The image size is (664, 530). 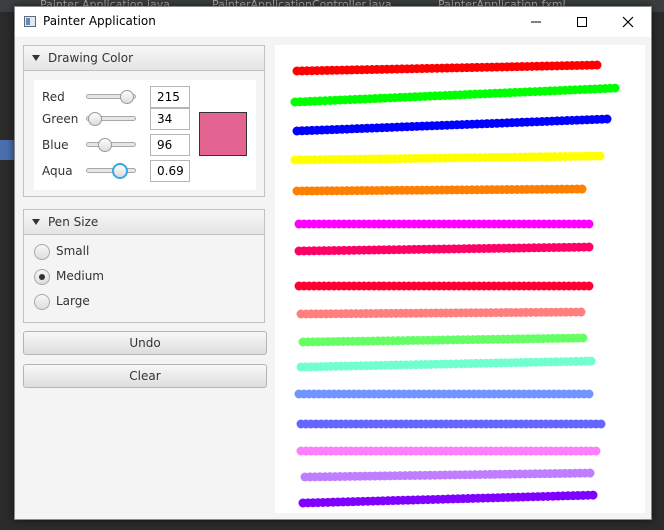 I want to click on minimize-button, so click(x=536, y=22).